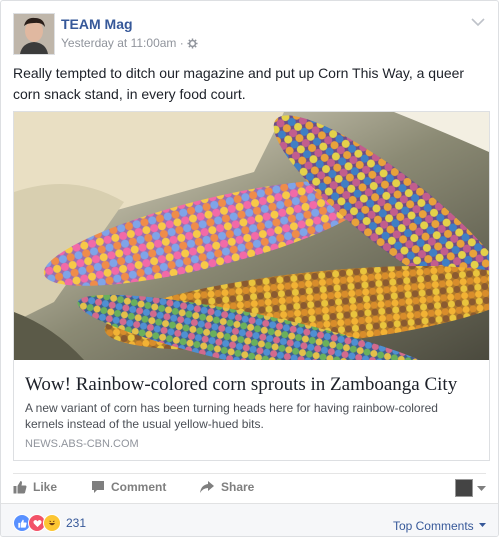  Describe the element at coordinates (20, 487) in the screenshot. I see `thumbs-up-icon` at that location.